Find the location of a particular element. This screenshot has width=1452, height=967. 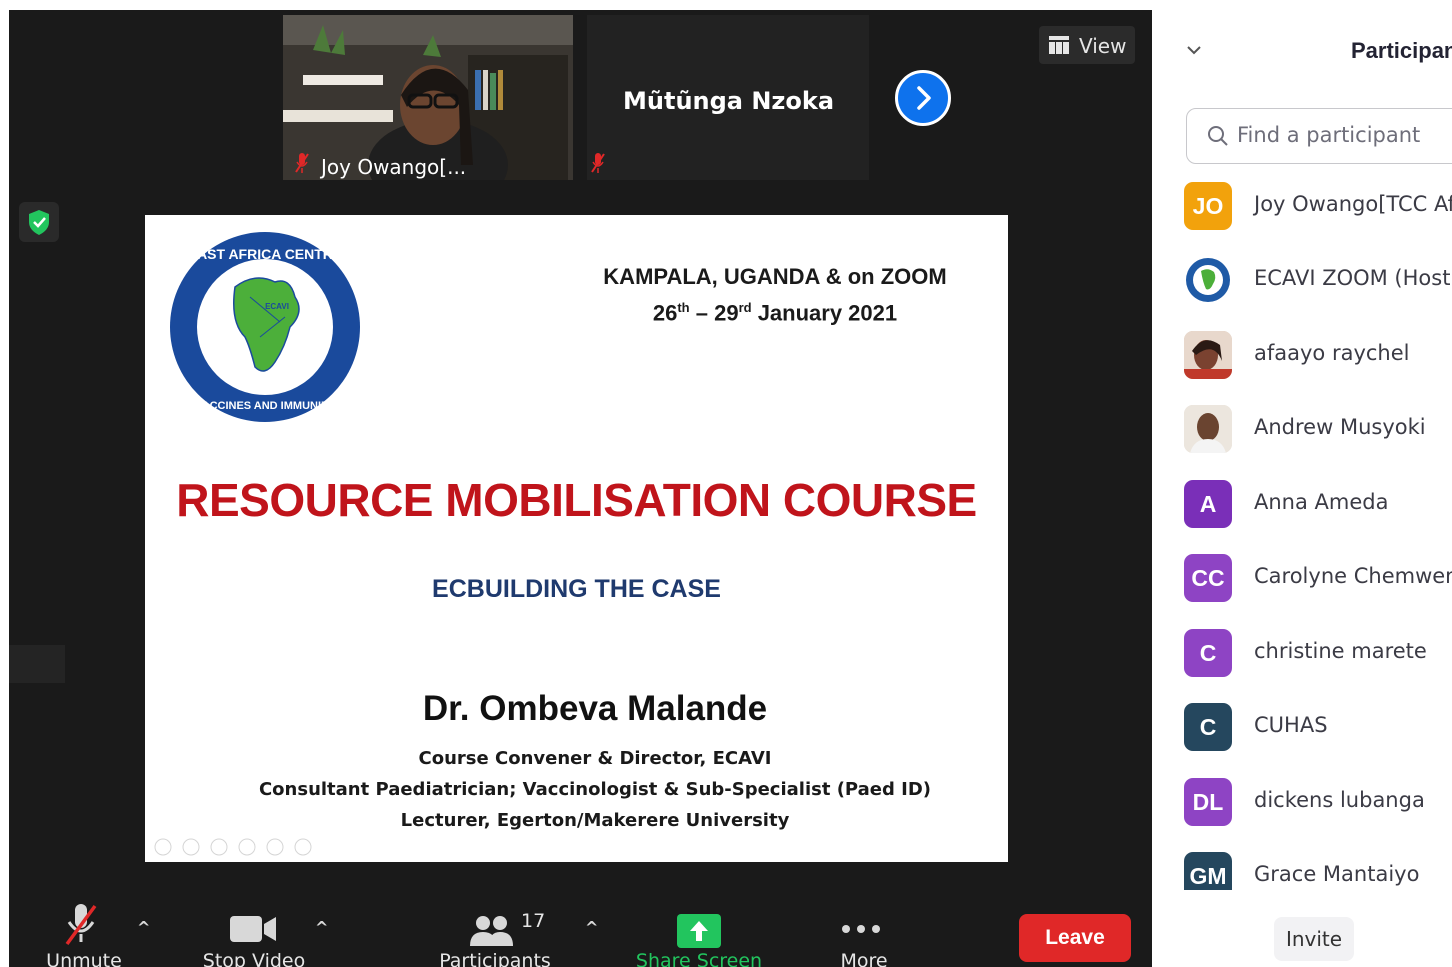

panel-title: Participants is located at coordinates (1401, 50).